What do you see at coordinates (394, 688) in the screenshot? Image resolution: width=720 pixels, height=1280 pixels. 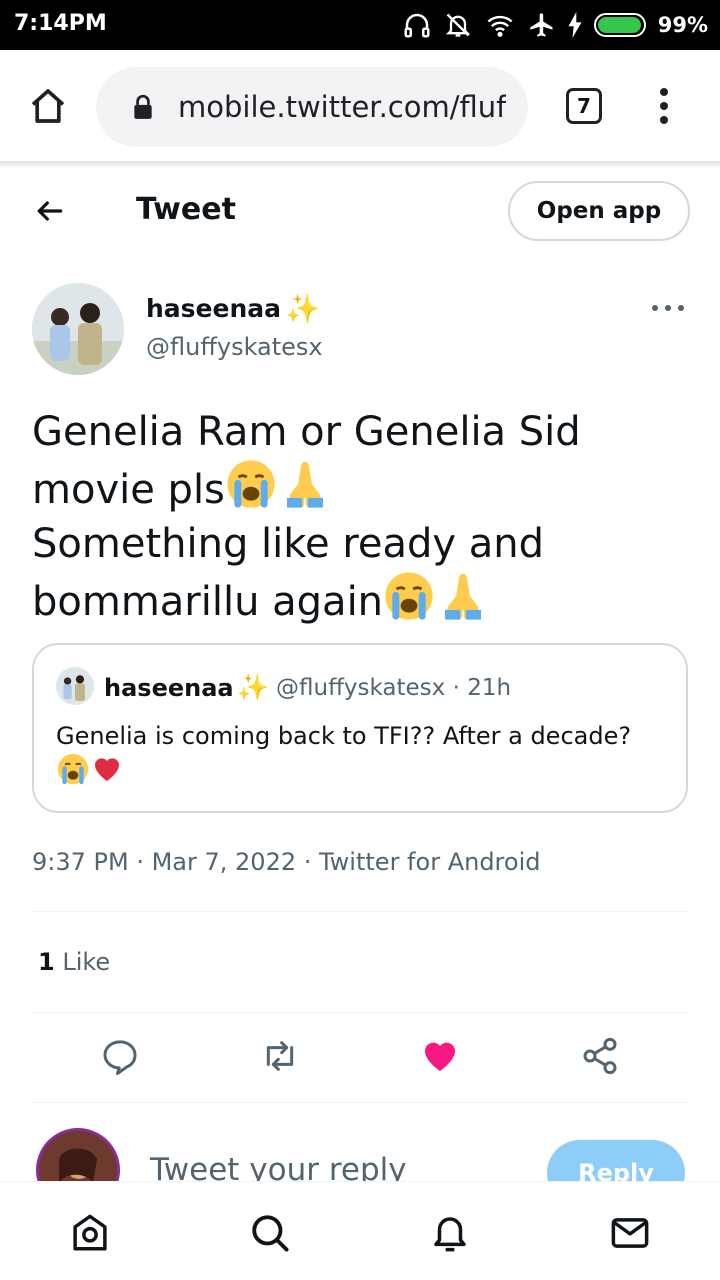 I see `quoted-tweet-meta: @fluffyskatesx · 21h` at bounding box center [394, 688].